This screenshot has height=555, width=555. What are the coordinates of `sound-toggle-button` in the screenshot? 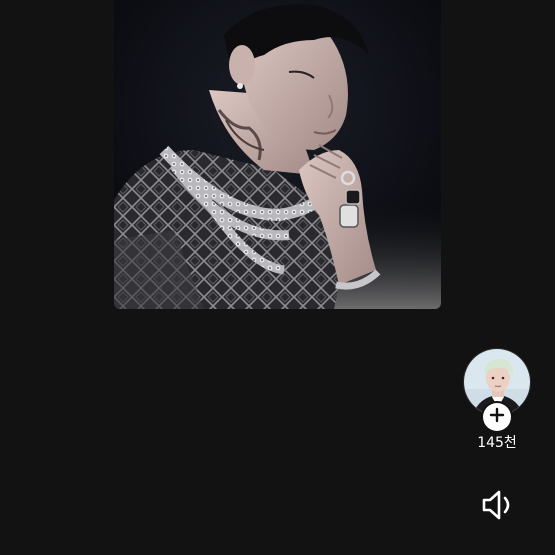 It's located at (498, 507).